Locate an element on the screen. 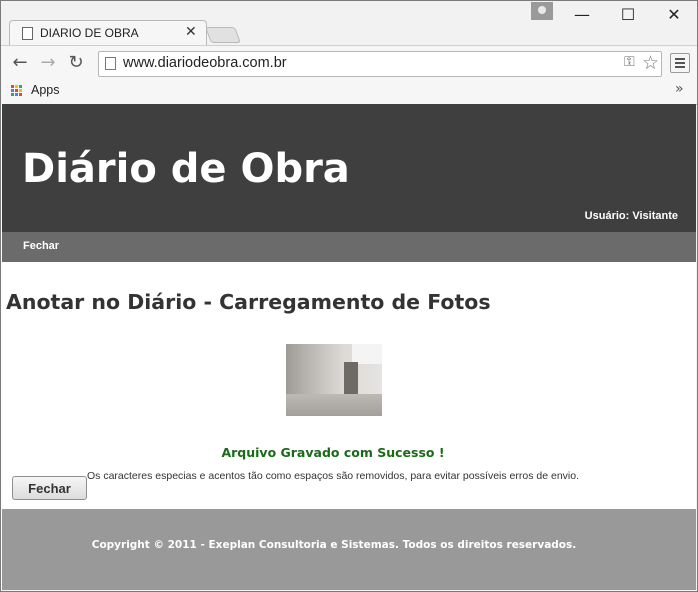 The width and height of the screenshot is (698, 592). star-icon: ☆ is located at coordinates (650, 63).